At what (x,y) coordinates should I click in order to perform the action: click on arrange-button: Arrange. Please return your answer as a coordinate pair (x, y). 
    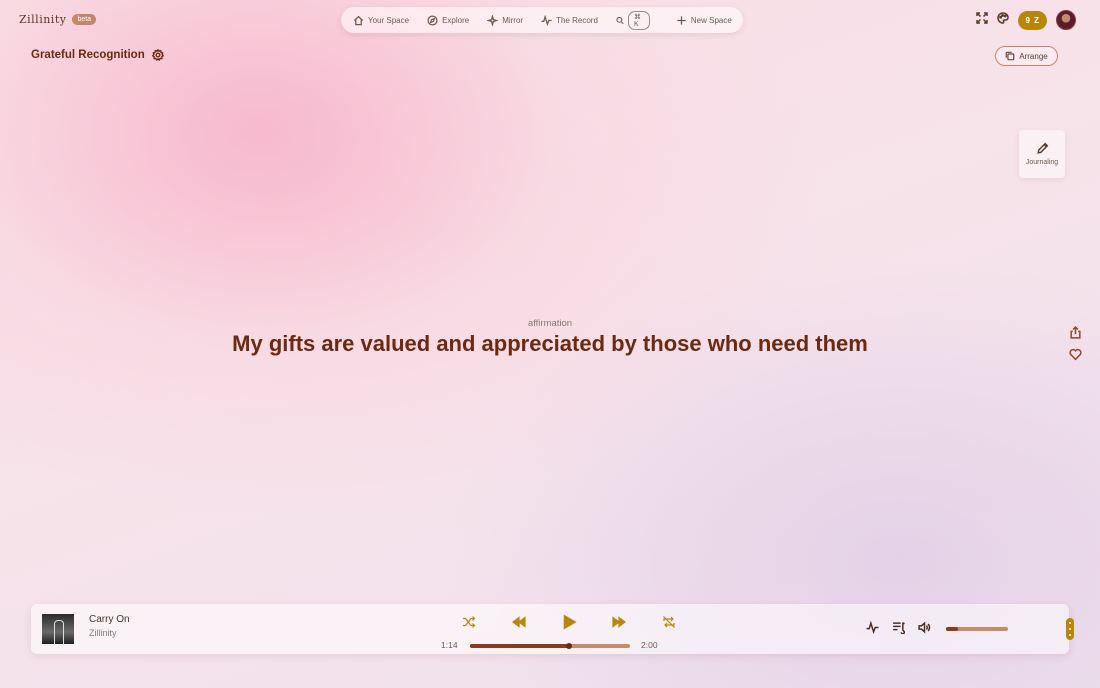
    Looking at the image, I should click on (1026, 56).